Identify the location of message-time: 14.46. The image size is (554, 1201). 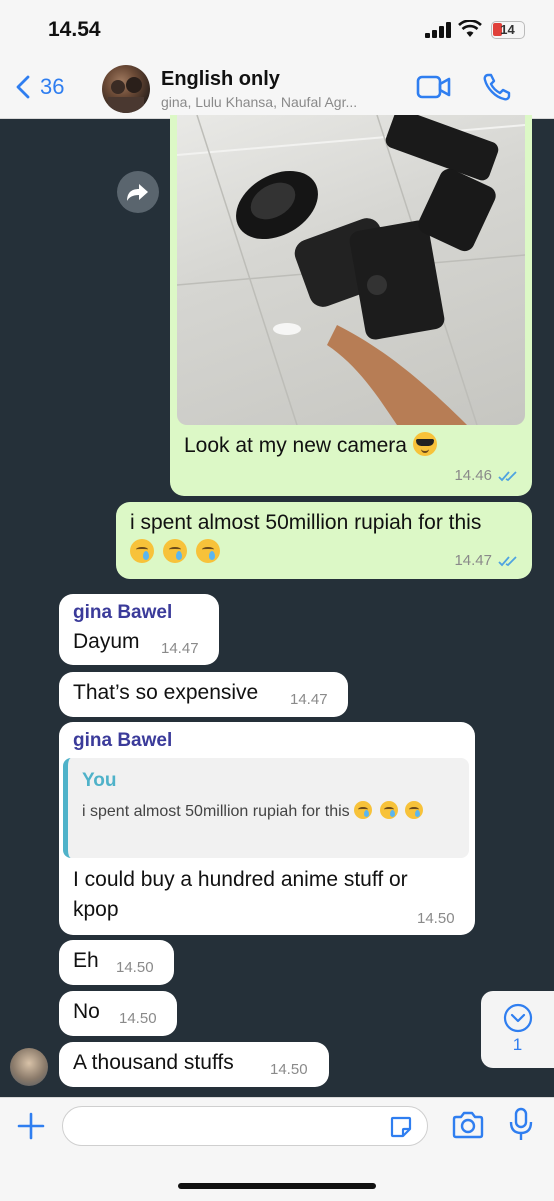
(473, 475).